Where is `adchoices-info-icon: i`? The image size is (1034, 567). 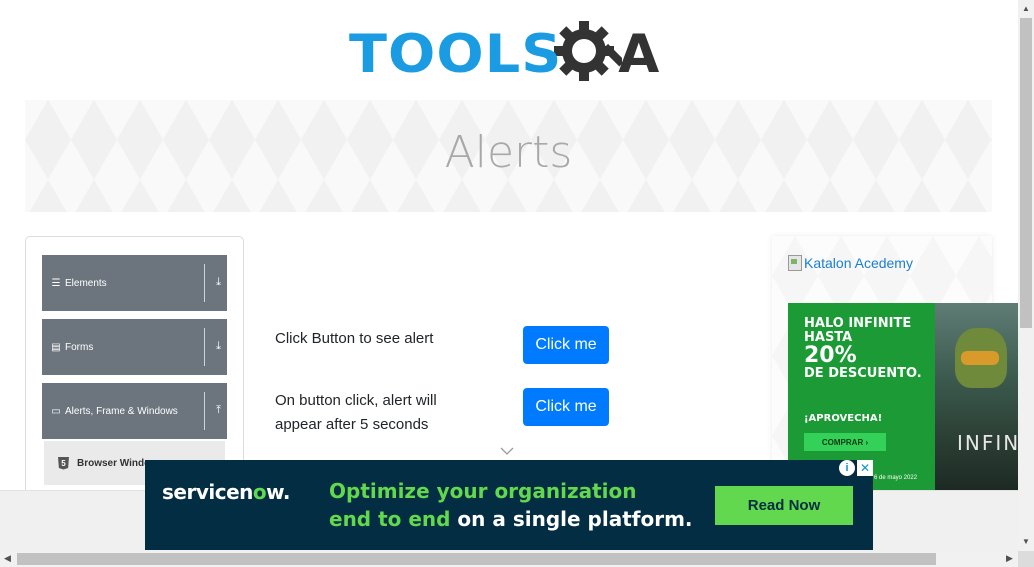 adchoices-info-icon: i is located at coordinates (847, 468).